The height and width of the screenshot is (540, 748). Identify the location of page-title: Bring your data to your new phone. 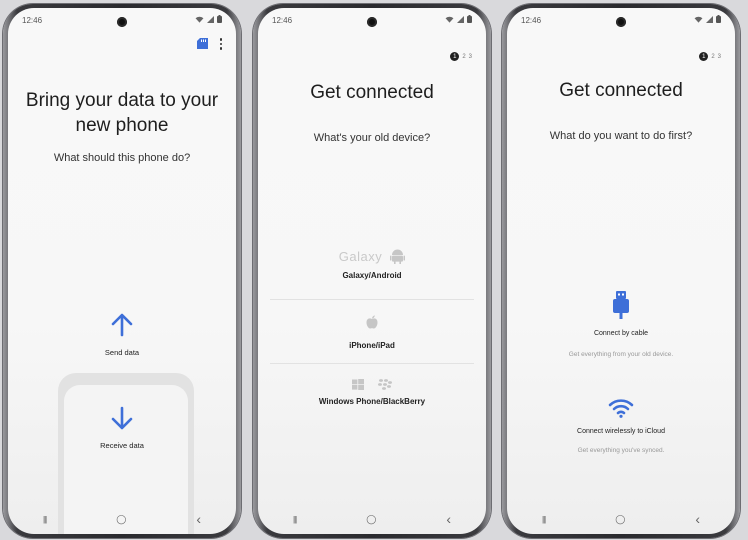
(122, 113).